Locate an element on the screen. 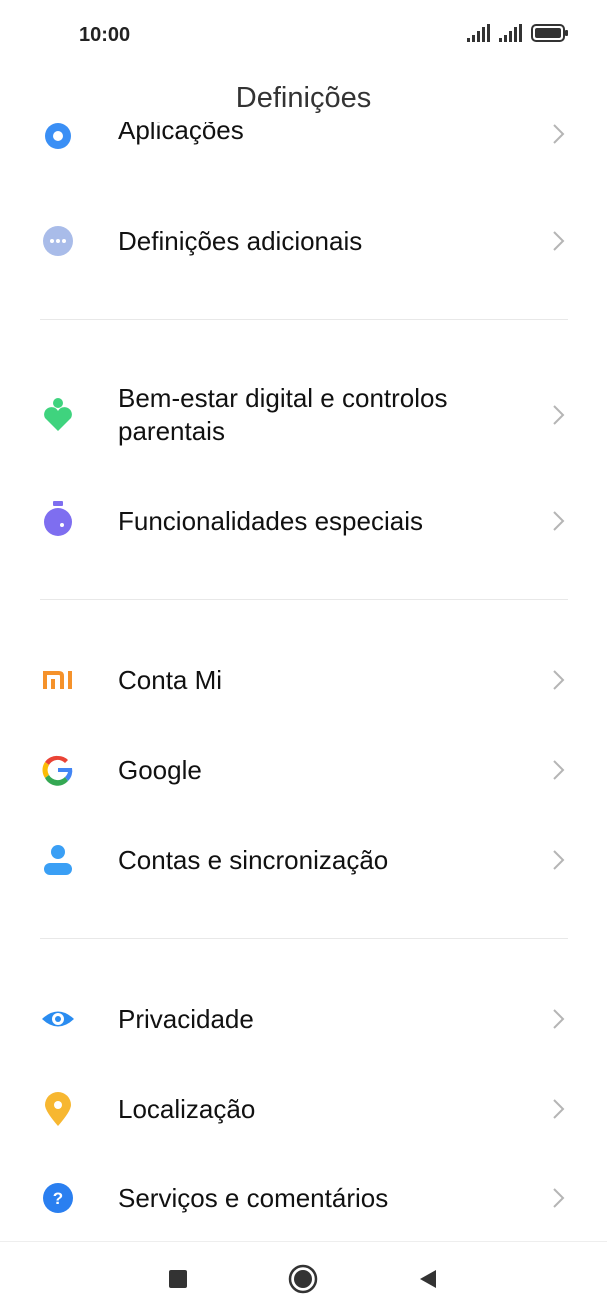  settings-item-contas-sincronizacao: Contas e sincronização is located at coordinates (303, 860).